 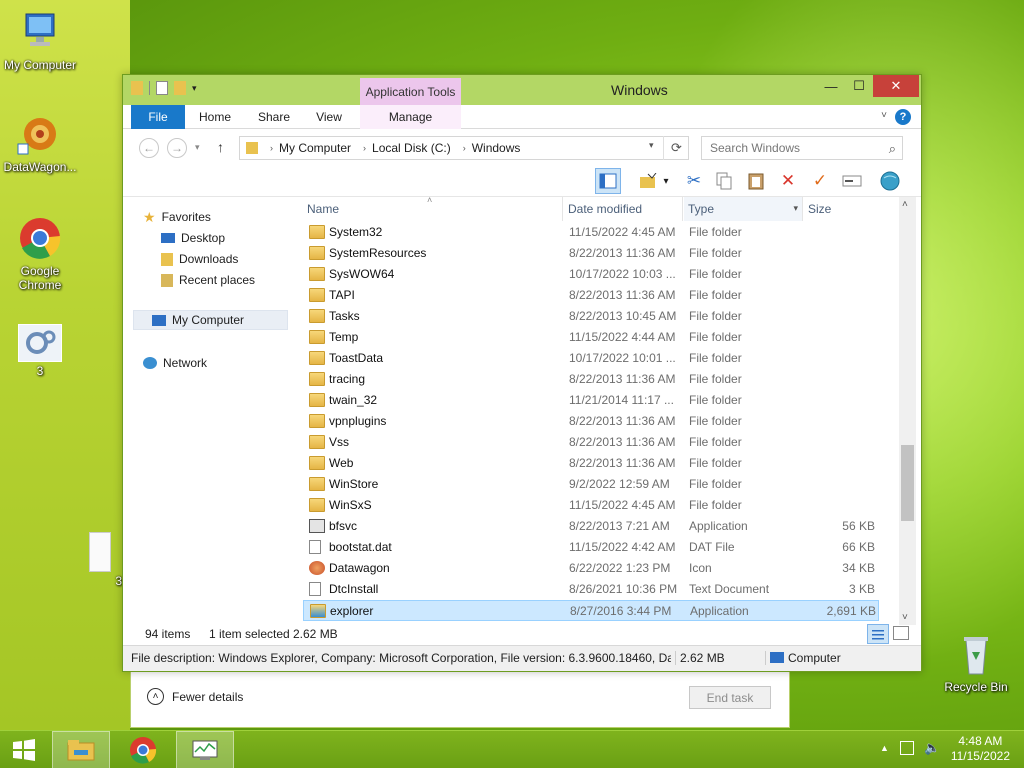 What do you see at coordinates (197, 147) in the screenshot?
I see `recent-locations-icon: ▾` at bounding box center [197, 147].